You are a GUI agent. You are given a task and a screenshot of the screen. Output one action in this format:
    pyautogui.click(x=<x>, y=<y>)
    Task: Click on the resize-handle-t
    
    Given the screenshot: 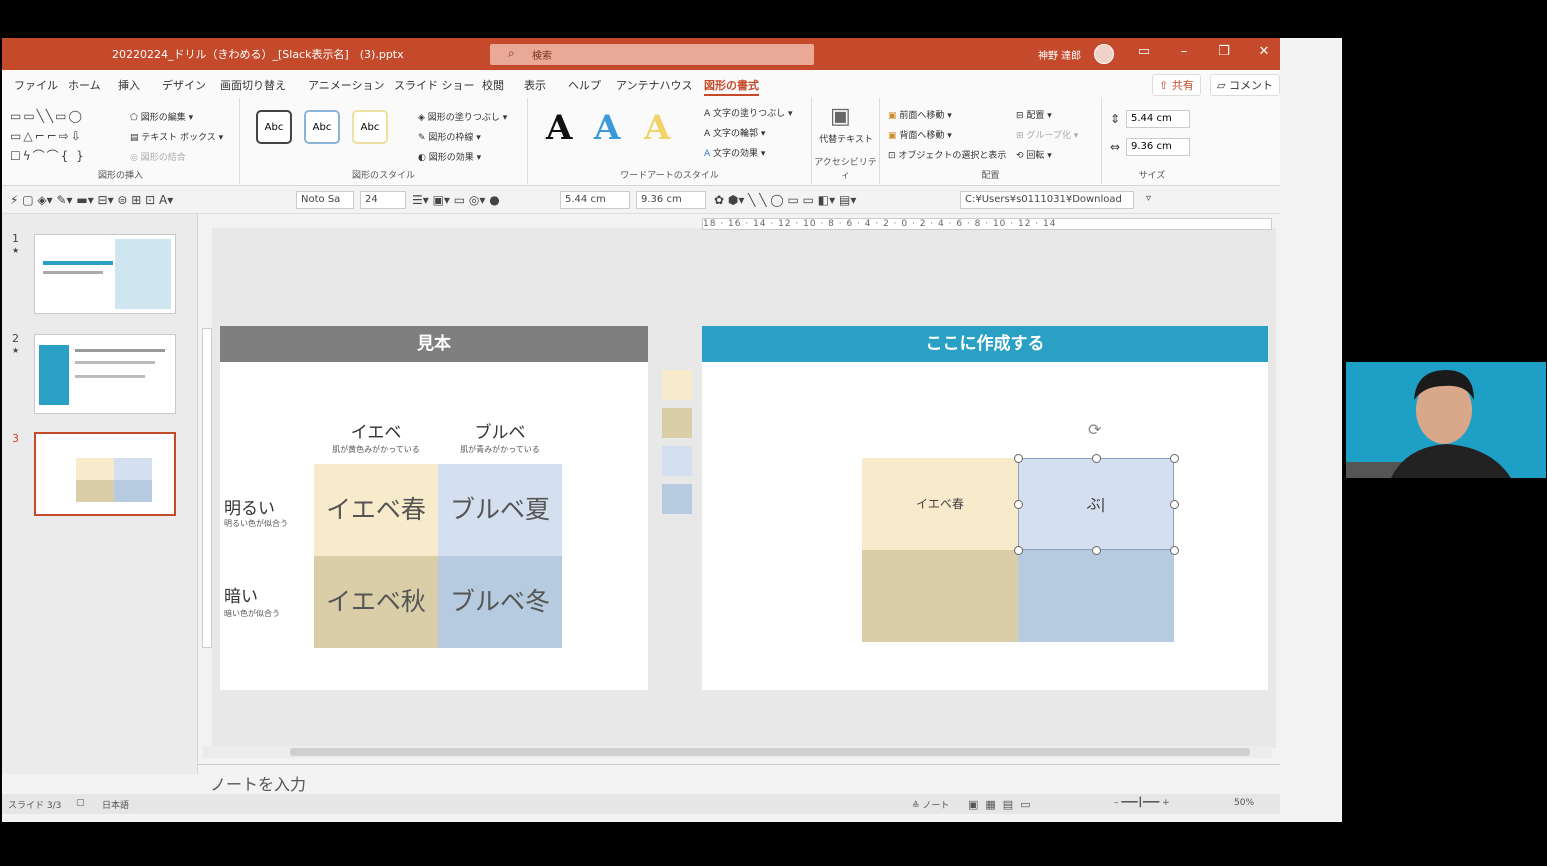 What is the action you would take?
    pyautogui.click(x=1096, y=458)
    